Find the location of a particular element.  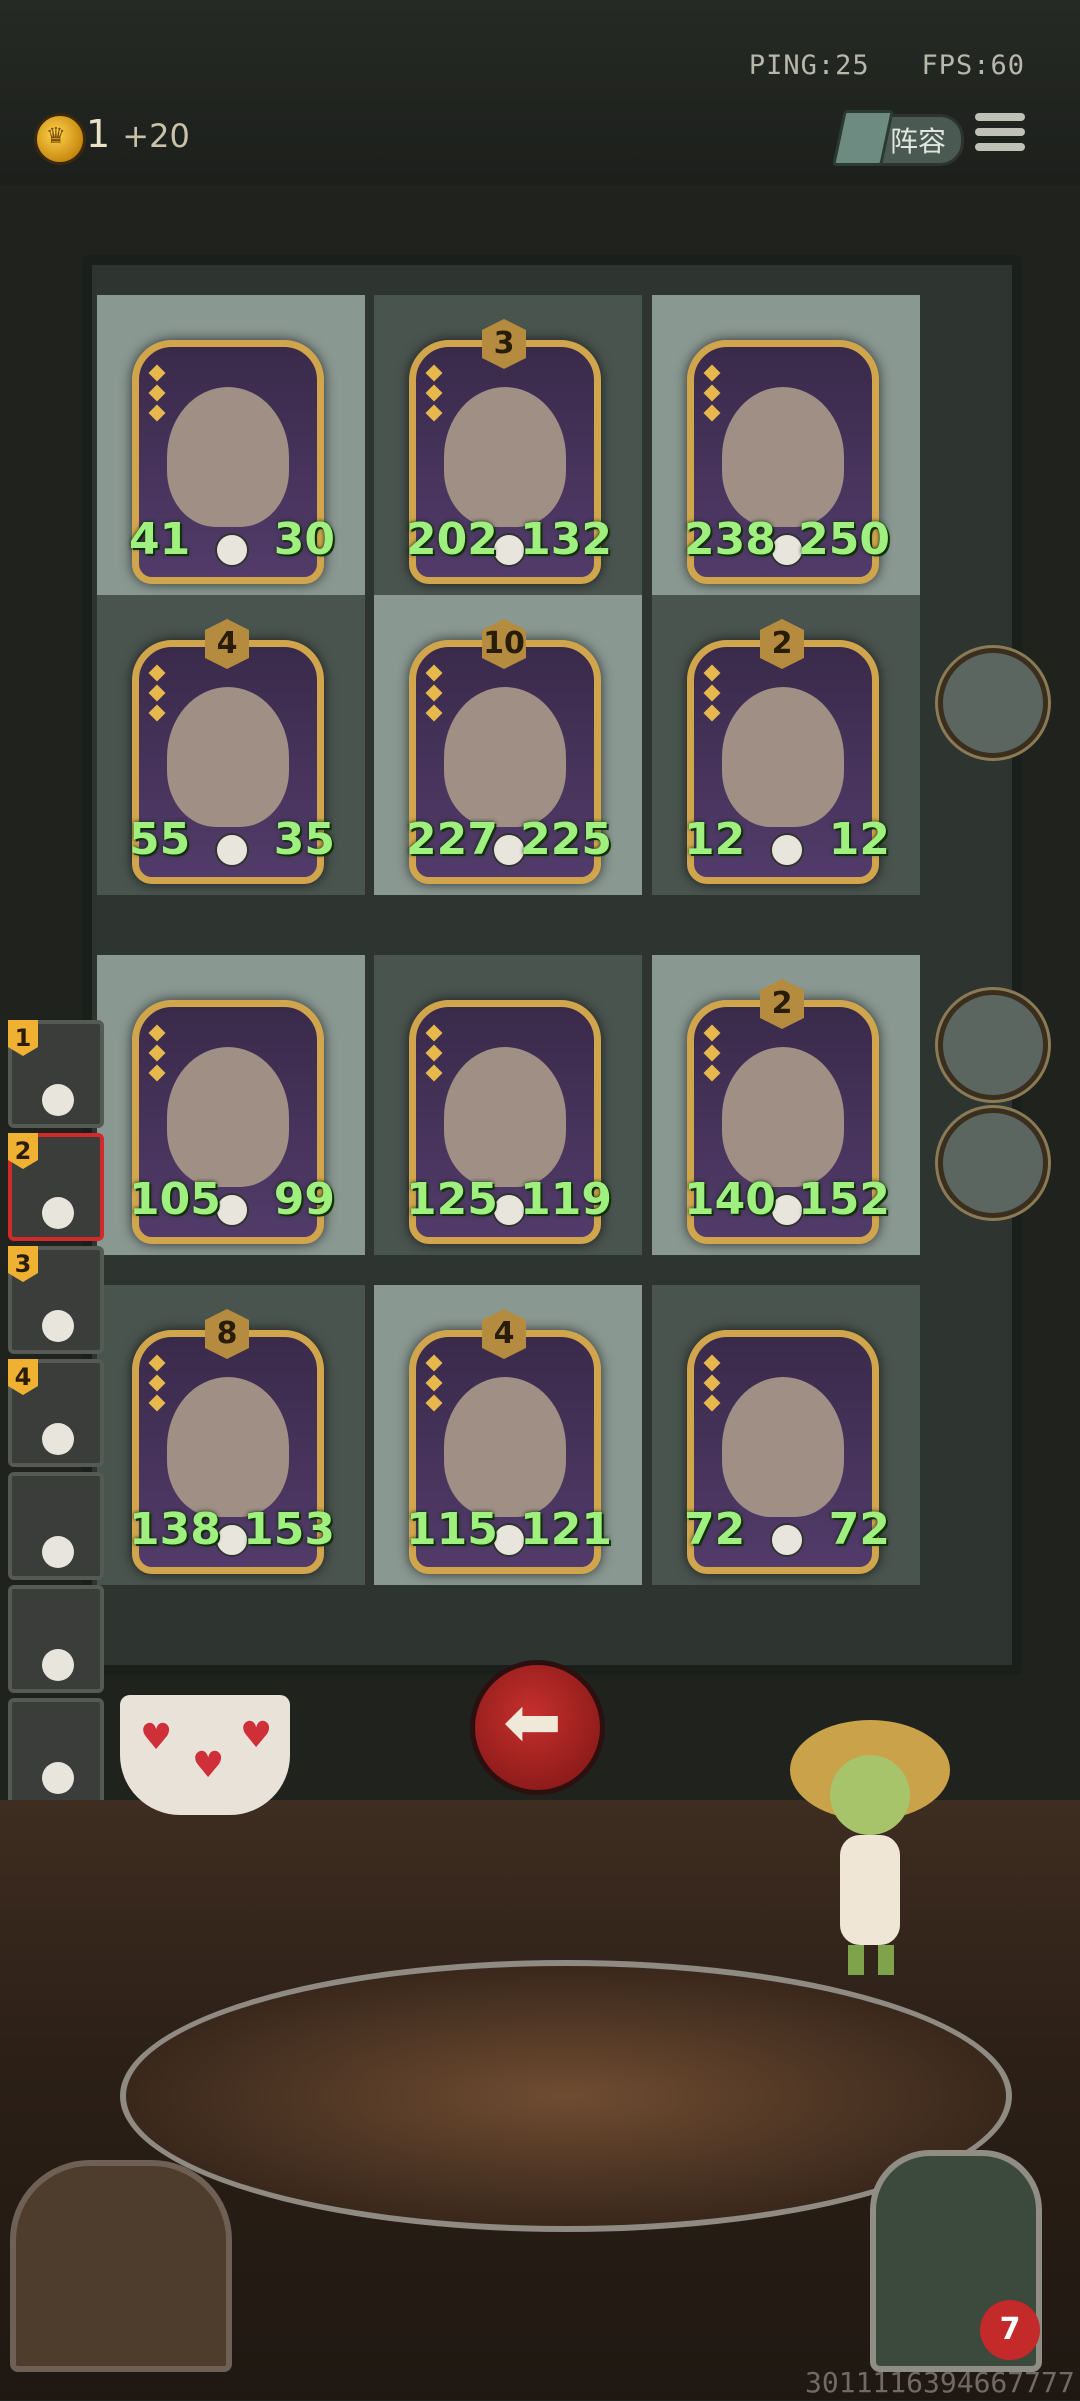

unit-attack: 12 is located at coordinates (715, 839).